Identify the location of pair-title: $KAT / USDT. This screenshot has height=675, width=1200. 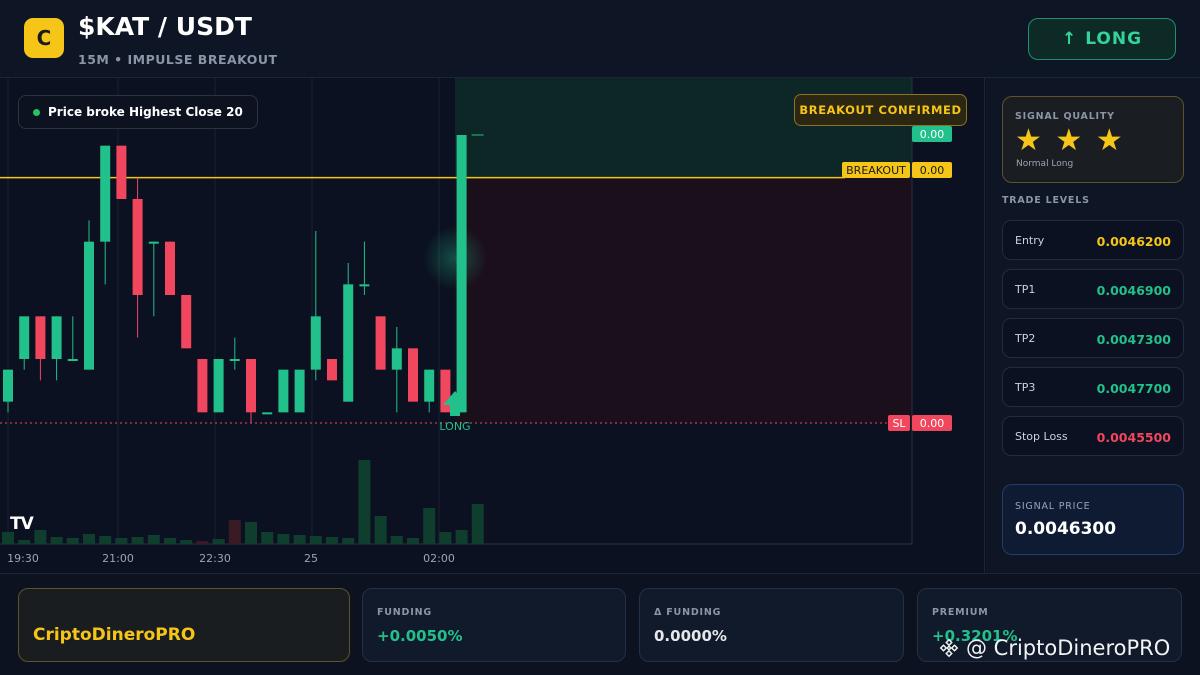
(165, 26).